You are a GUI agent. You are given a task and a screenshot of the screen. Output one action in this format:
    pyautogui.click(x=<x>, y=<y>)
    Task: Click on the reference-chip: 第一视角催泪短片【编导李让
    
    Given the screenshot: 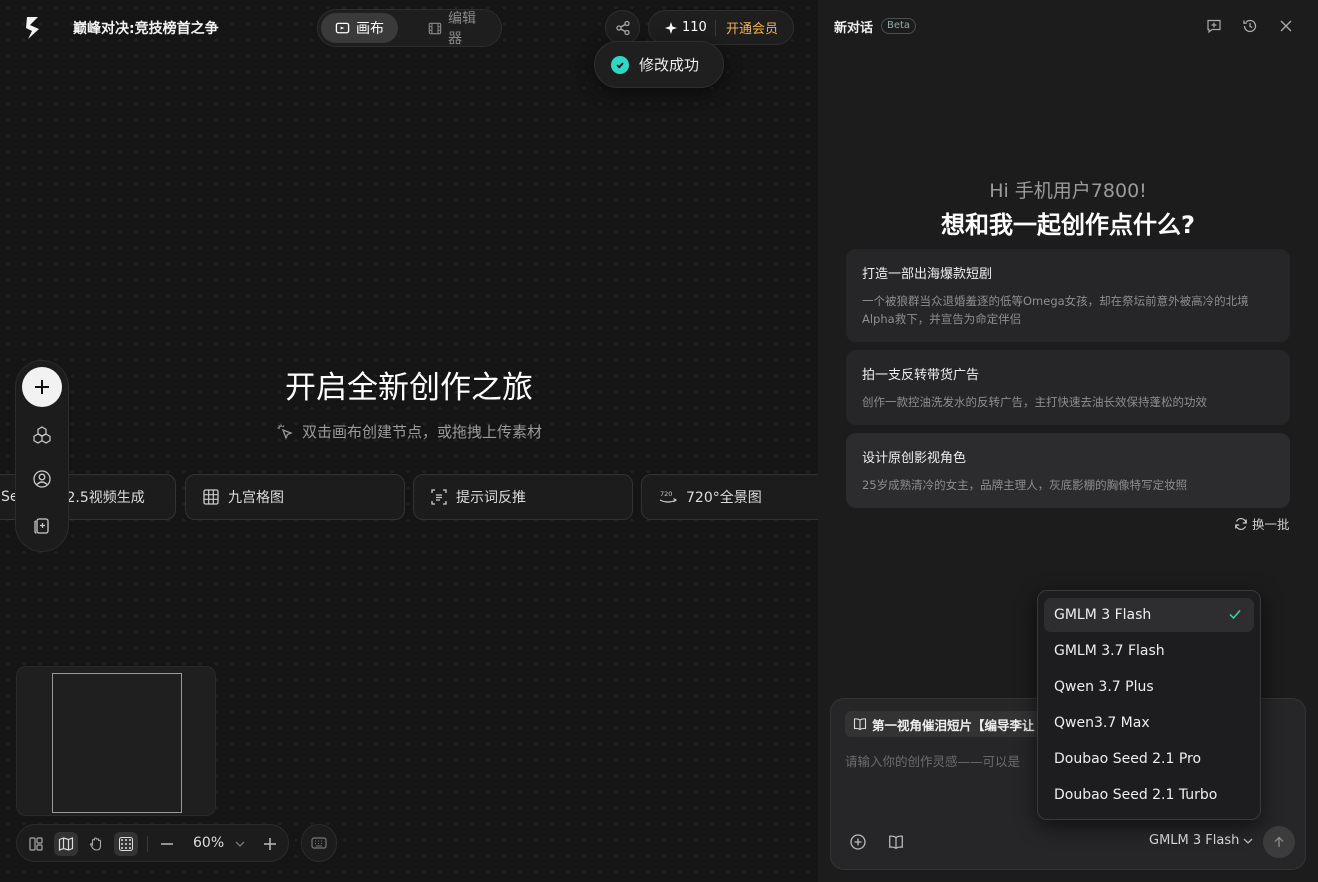 What is the action you would take?
    pyautogui.click(x=945, y=724)
    